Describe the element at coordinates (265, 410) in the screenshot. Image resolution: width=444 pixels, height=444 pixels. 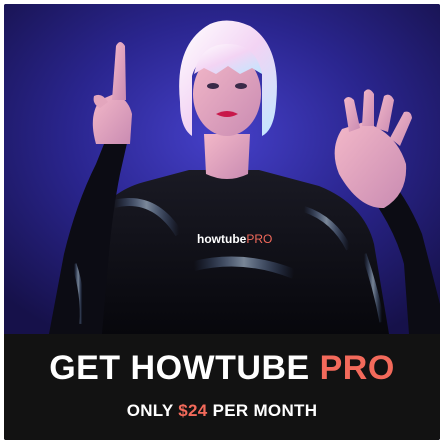
I see `subline-suffix: PER MONTH` at that location.